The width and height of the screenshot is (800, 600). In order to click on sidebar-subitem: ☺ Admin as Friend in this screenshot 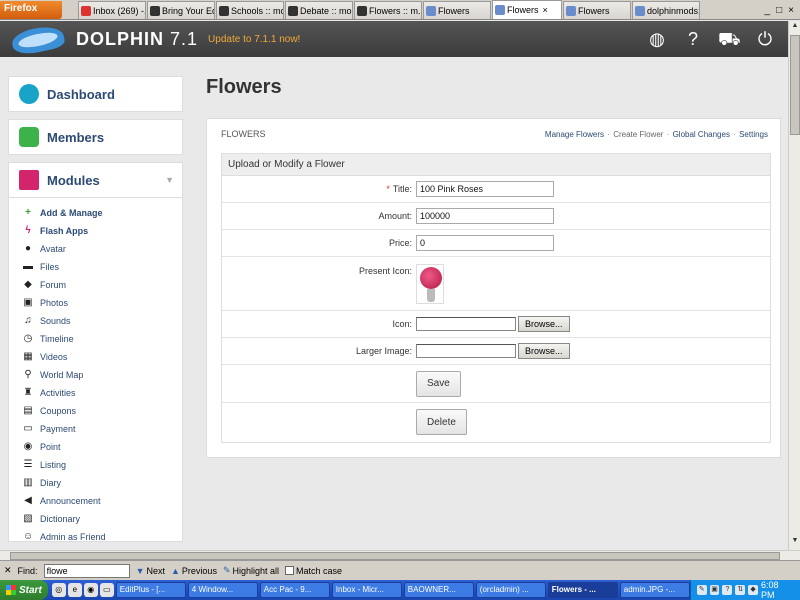, I will do `click(102, 535)`.